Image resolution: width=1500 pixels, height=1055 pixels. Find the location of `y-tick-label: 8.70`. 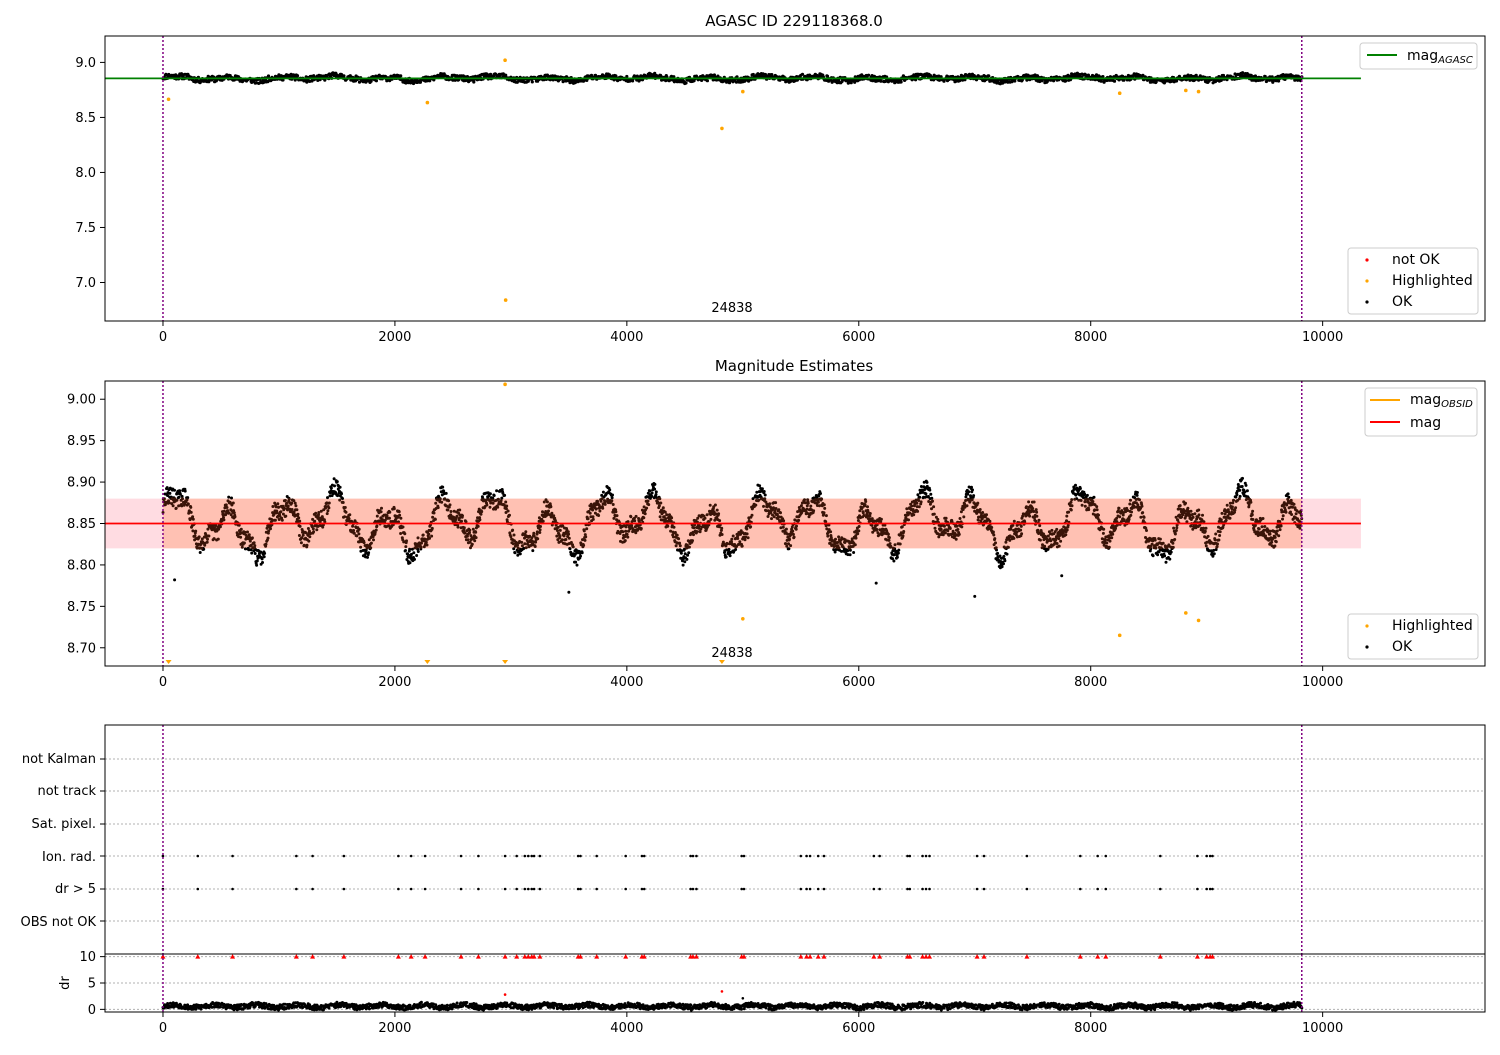

y-tick-label: 8.70 is located at coordinates (81, 648).